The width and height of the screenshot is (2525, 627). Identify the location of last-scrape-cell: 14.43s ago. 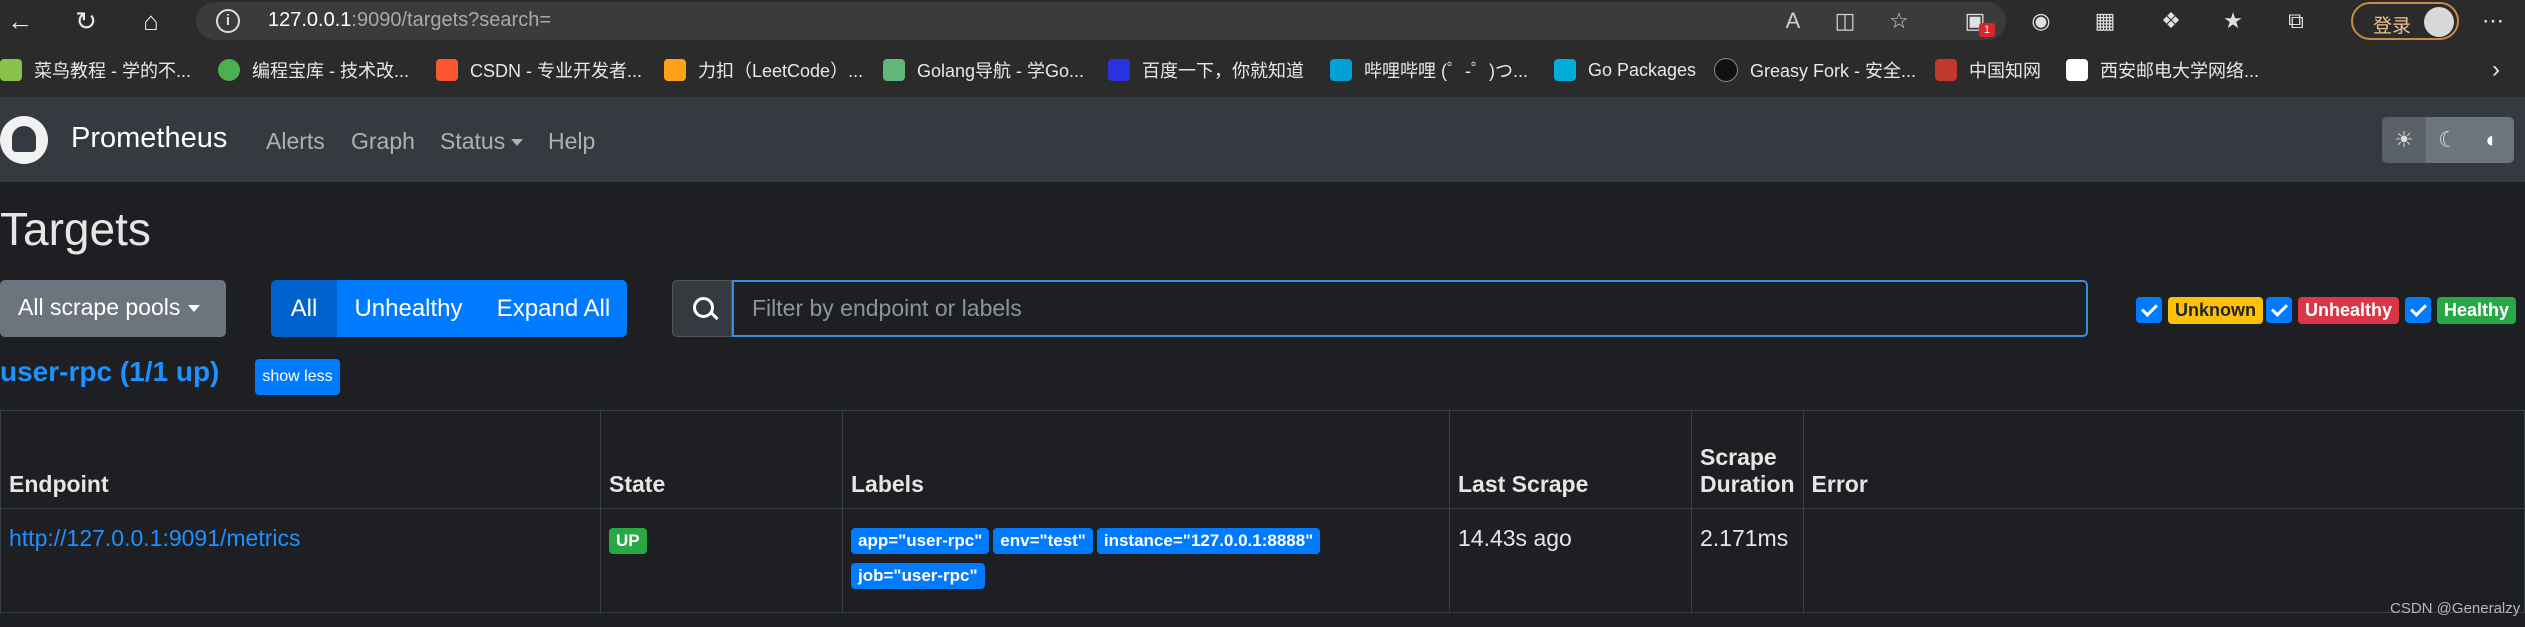
(1570, 560).